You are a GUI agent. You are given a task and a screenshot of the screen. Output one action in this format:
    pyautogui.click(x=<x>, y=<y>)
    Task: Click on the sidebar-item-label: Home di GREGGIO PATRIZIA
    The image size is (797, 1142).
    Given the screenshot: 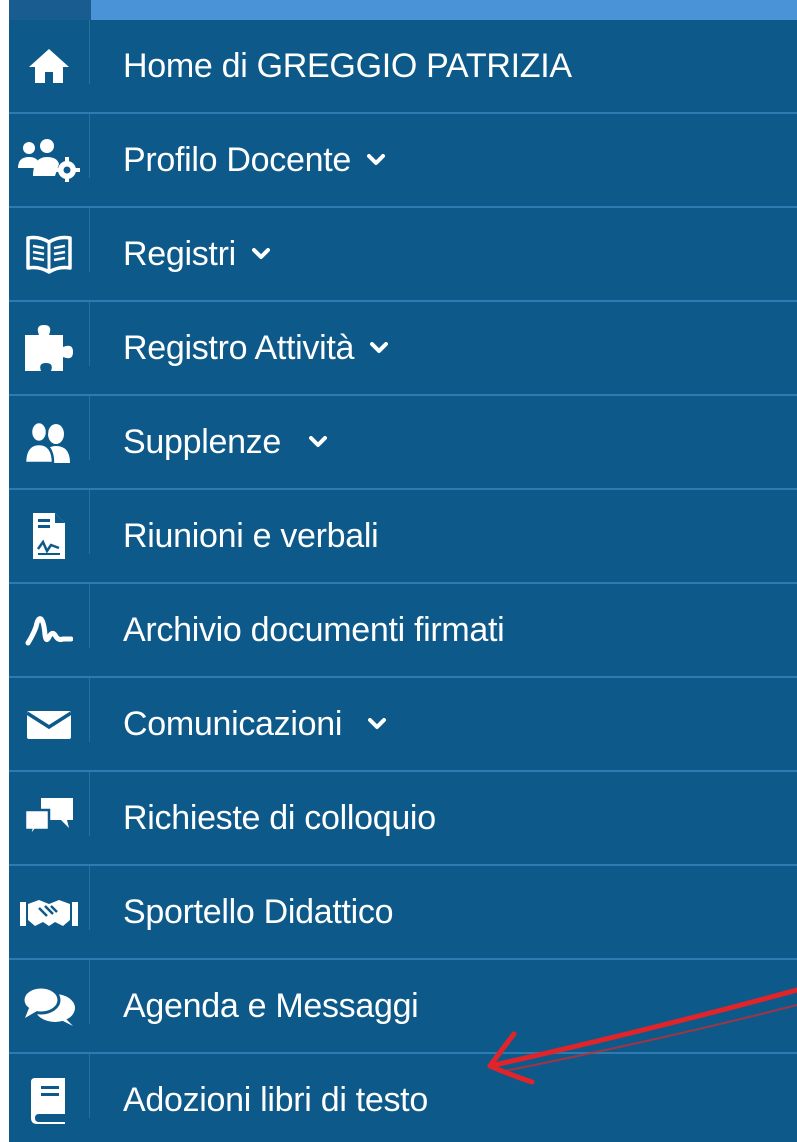 What is the action you would take?
    pyautogui.click(x=347, y=65)
    